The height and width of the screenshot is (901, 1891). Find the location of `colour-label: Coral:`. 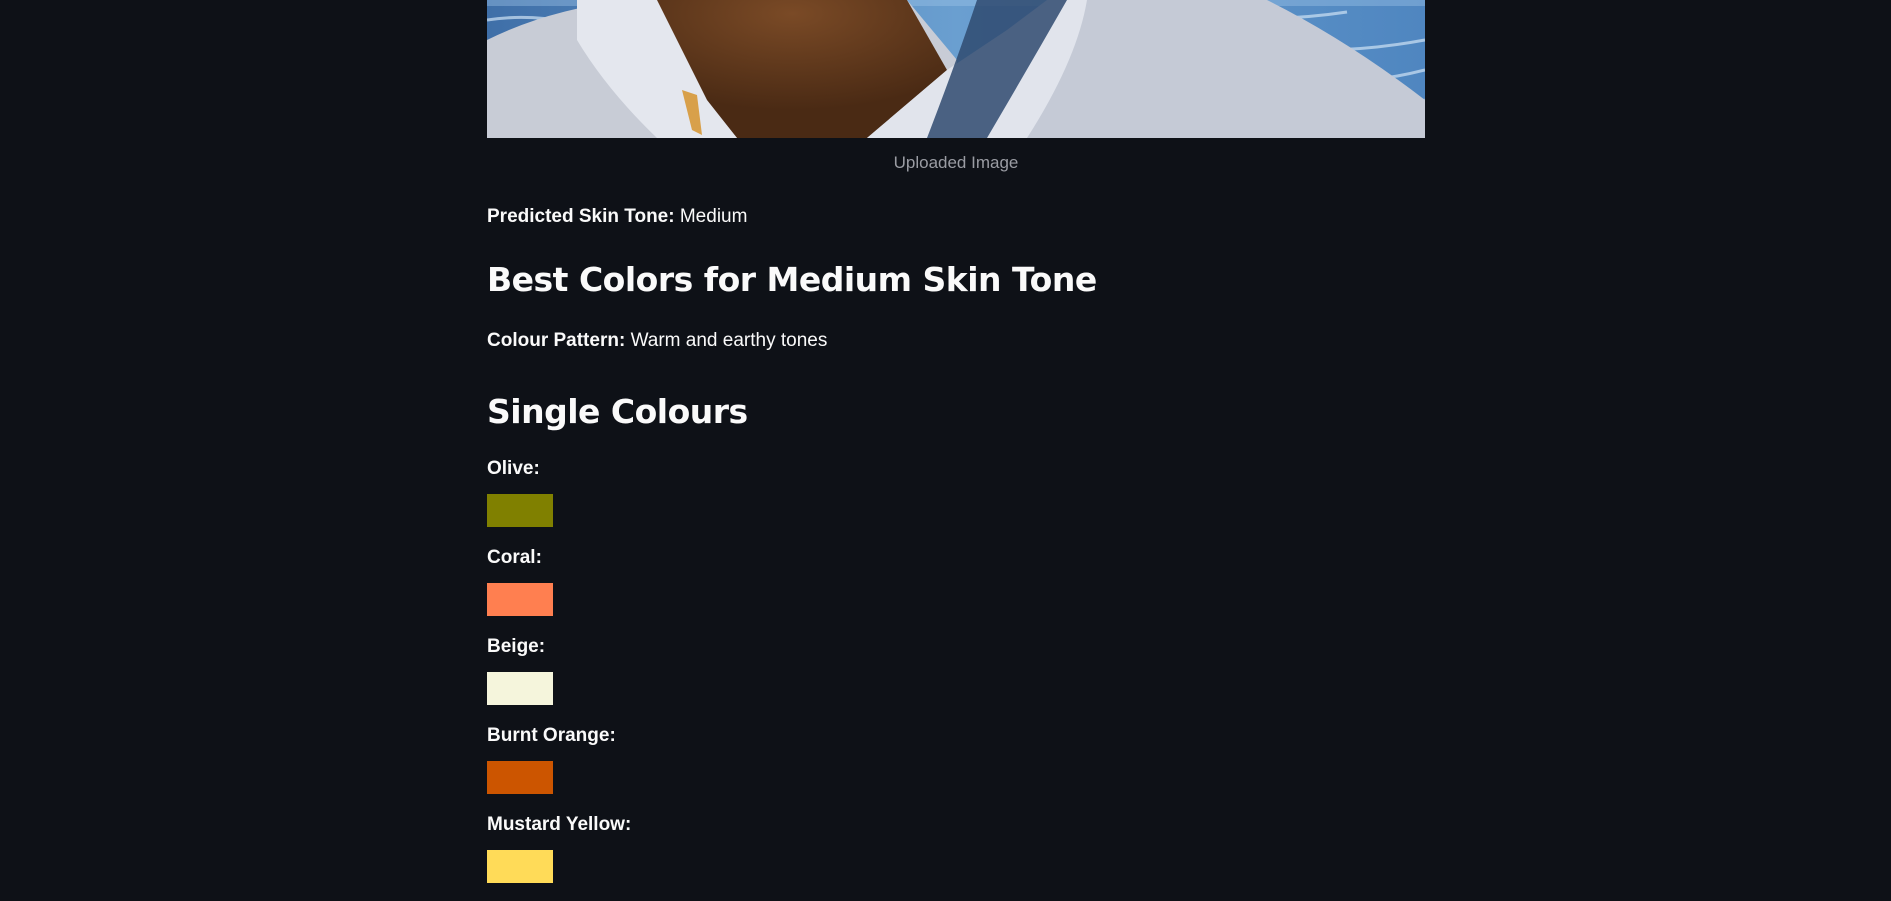

colour-label: Coral: is located at coordinates (514, 557).